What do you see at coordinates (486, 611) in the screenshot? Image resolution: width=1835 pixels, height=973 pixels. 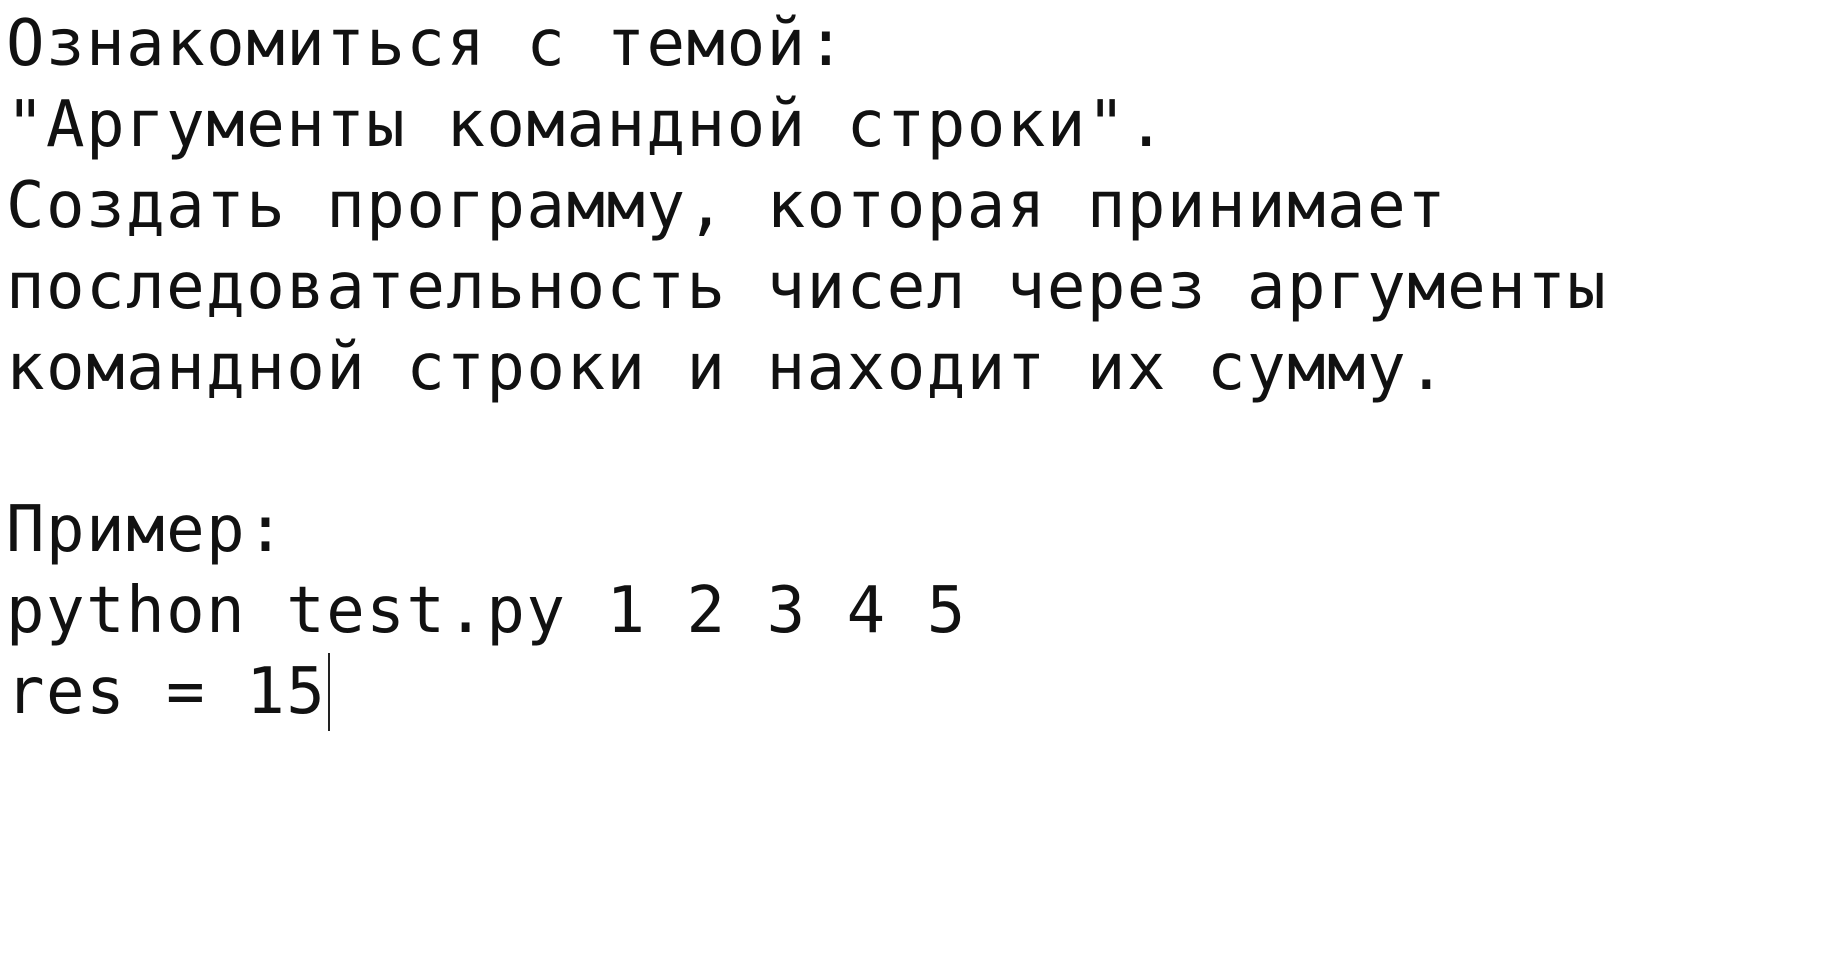 I see `text-line: python test.py 1 2 3 4 5` at bounding box center [486, 611].